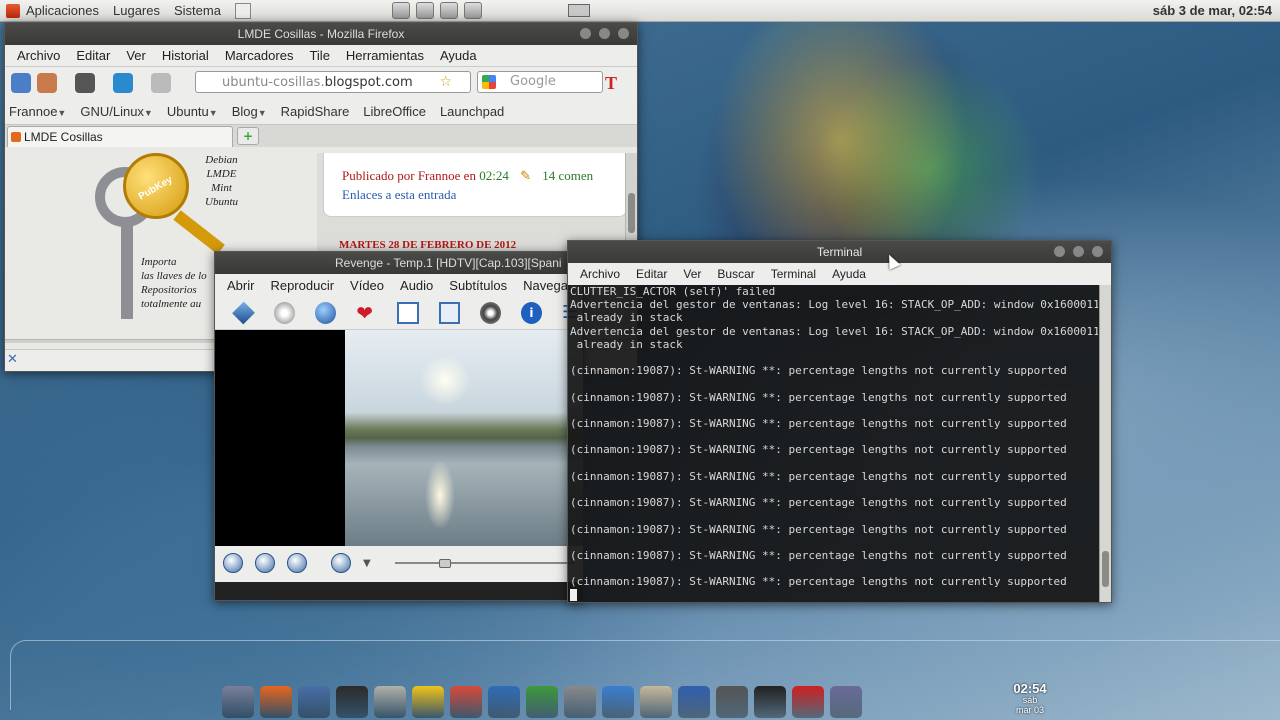 This screenshot has width=1280, height=720. What do you see at coordinates (540, 82) in the screenshot?
I see `search-bar: Google` at bounding box center [540, 82].